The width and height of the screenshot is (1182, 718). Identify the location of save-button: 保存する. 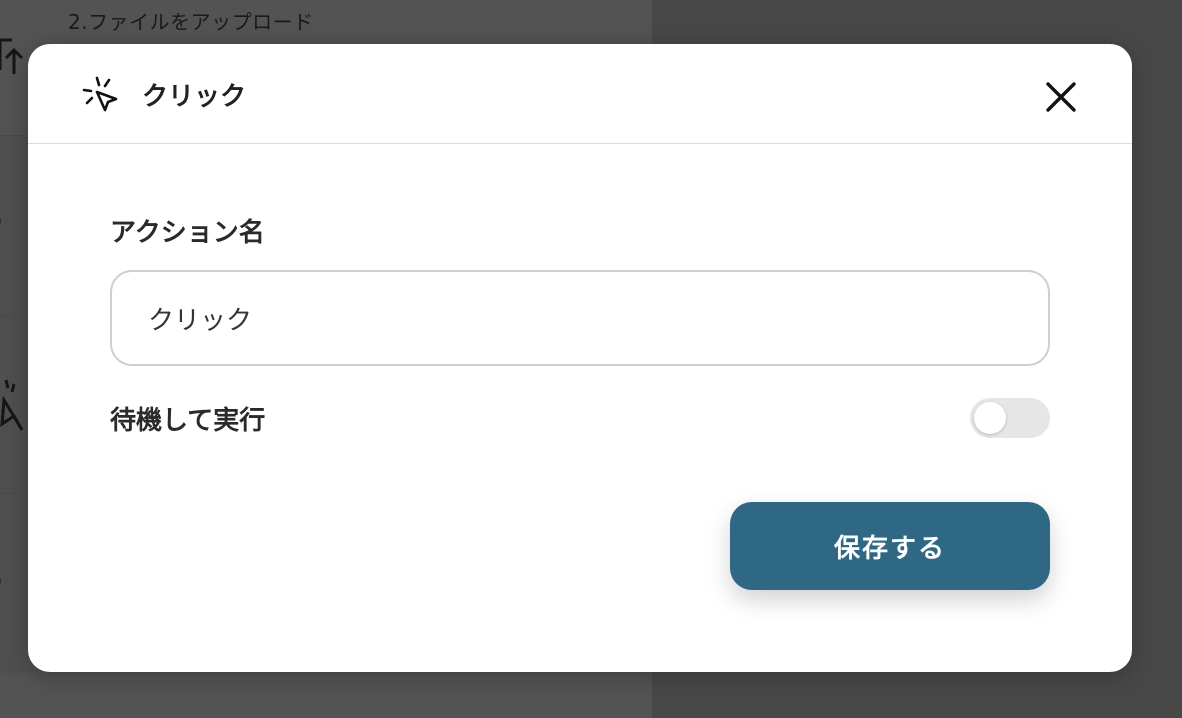
(890, 546).